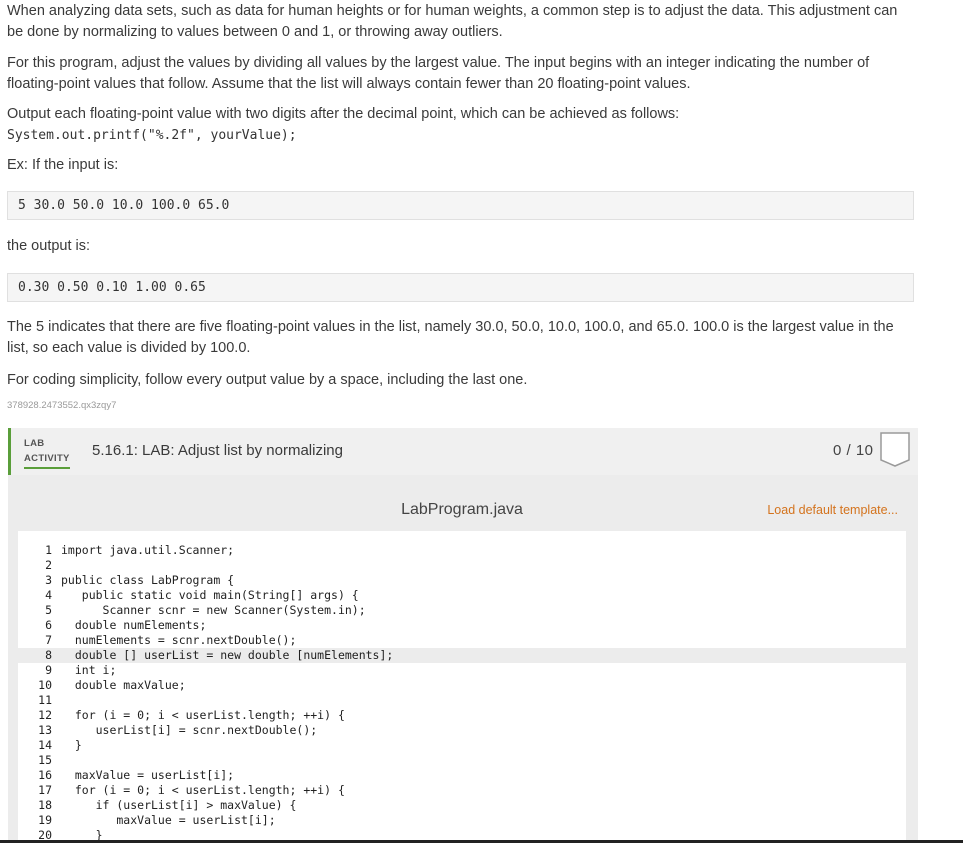 This screenshot has height=843, width=963. I want to click on line-number: 9, so click(48, 670).